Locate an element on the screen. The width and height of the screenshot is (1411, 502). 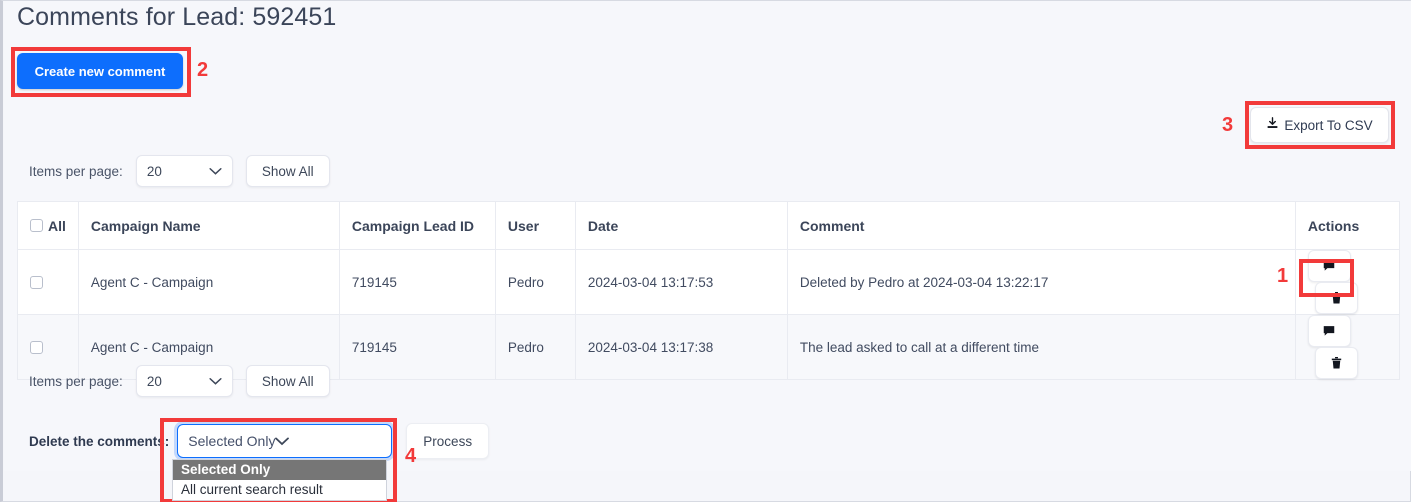
pager-bottom: Items per page: 20 Show All is located at coordinates (179, 381).